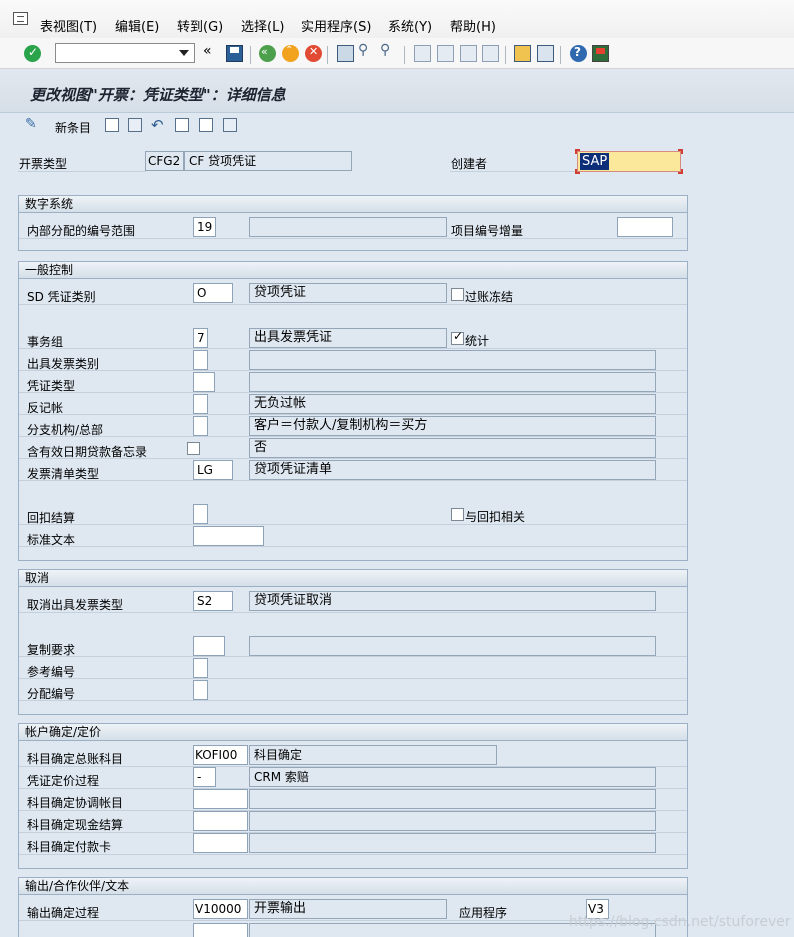  I want to click on display-change-icon: ✎, so click(33, 124).